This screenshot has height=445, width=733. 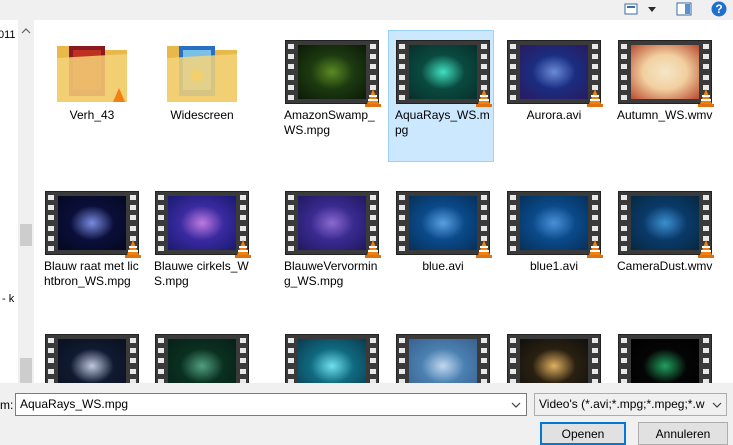 I want to click on file-name-label: AquaRays_WS.mpg, so click(x=442, y=122).